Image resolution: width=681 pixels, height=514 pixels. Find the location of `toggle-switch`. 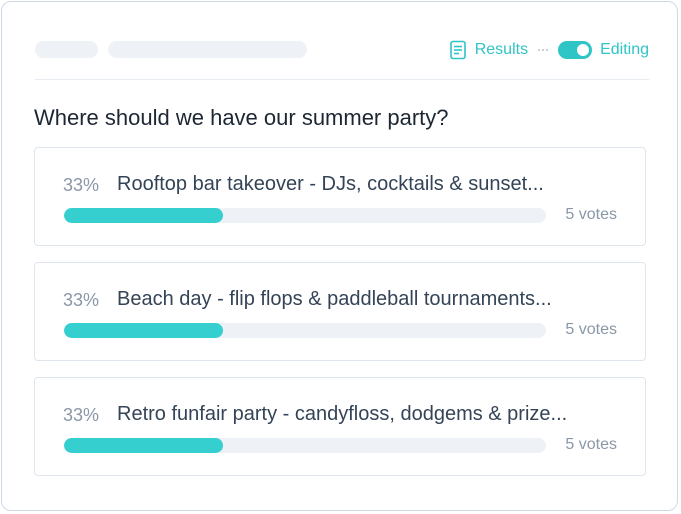

toggle-switch is located at coordinates (575, 50).